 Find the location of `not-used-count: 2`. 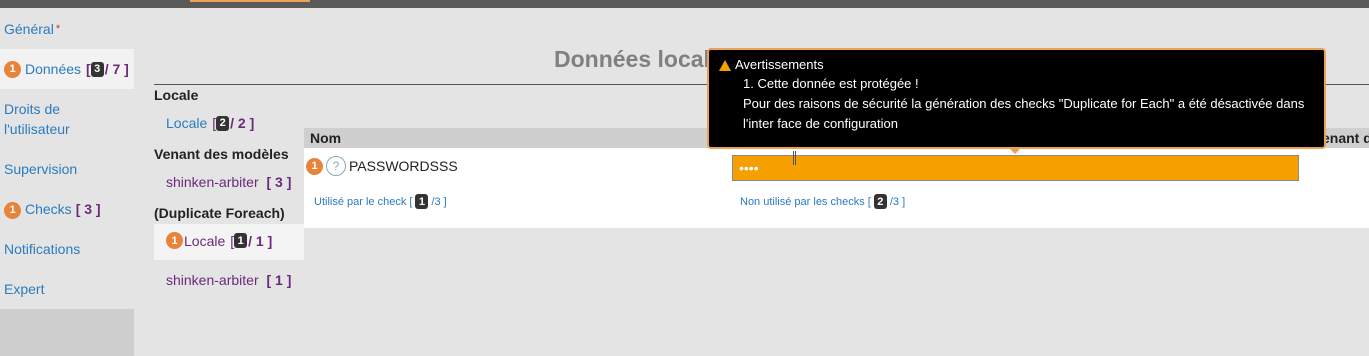

not-used-count: 2 is located at coordinates (880, 201).